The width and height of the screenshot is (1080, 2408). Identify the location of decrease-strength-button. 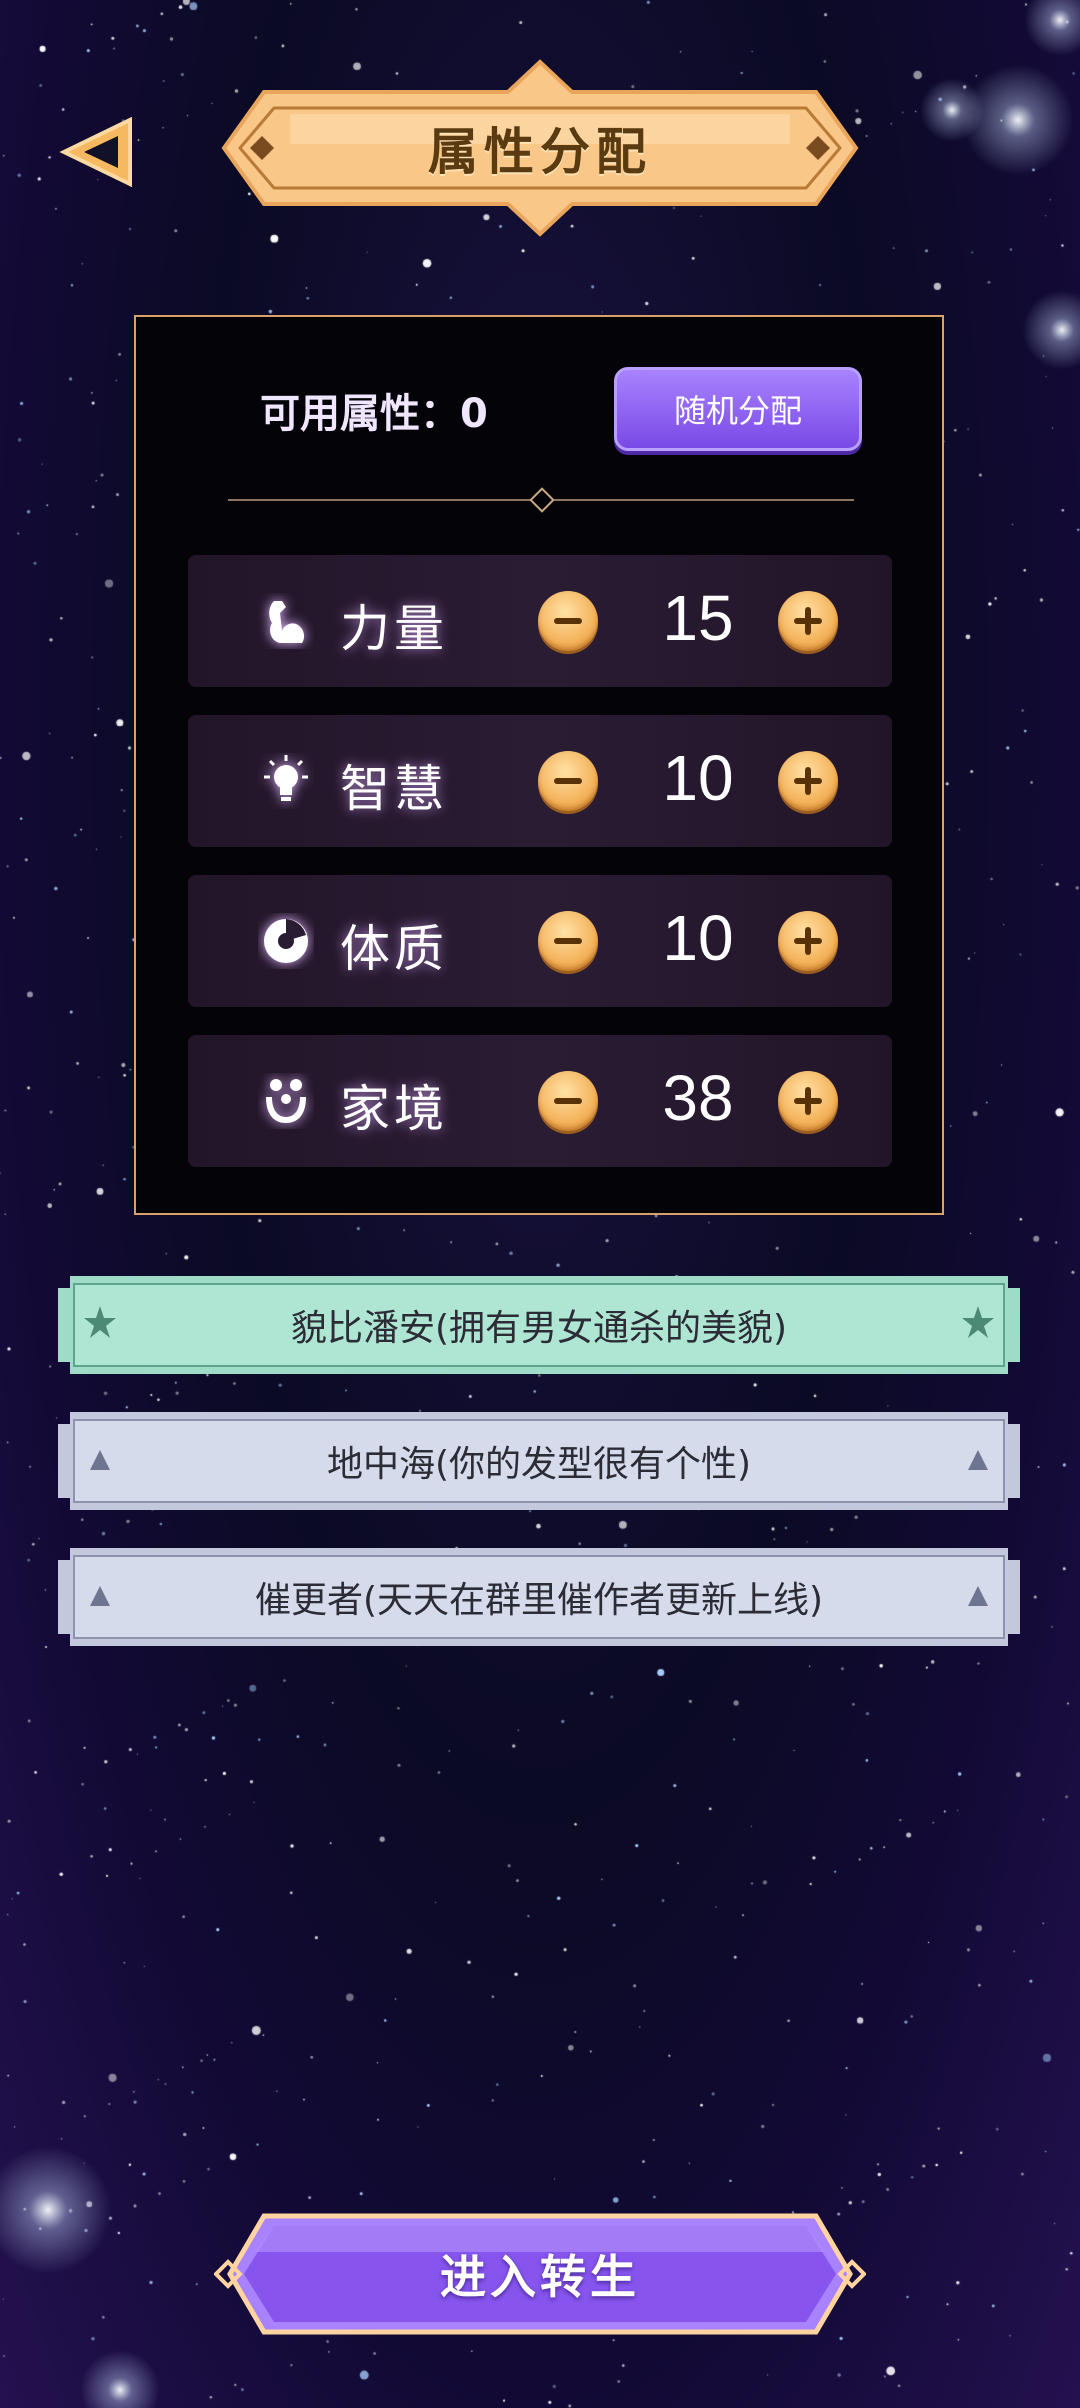
(568, 621).